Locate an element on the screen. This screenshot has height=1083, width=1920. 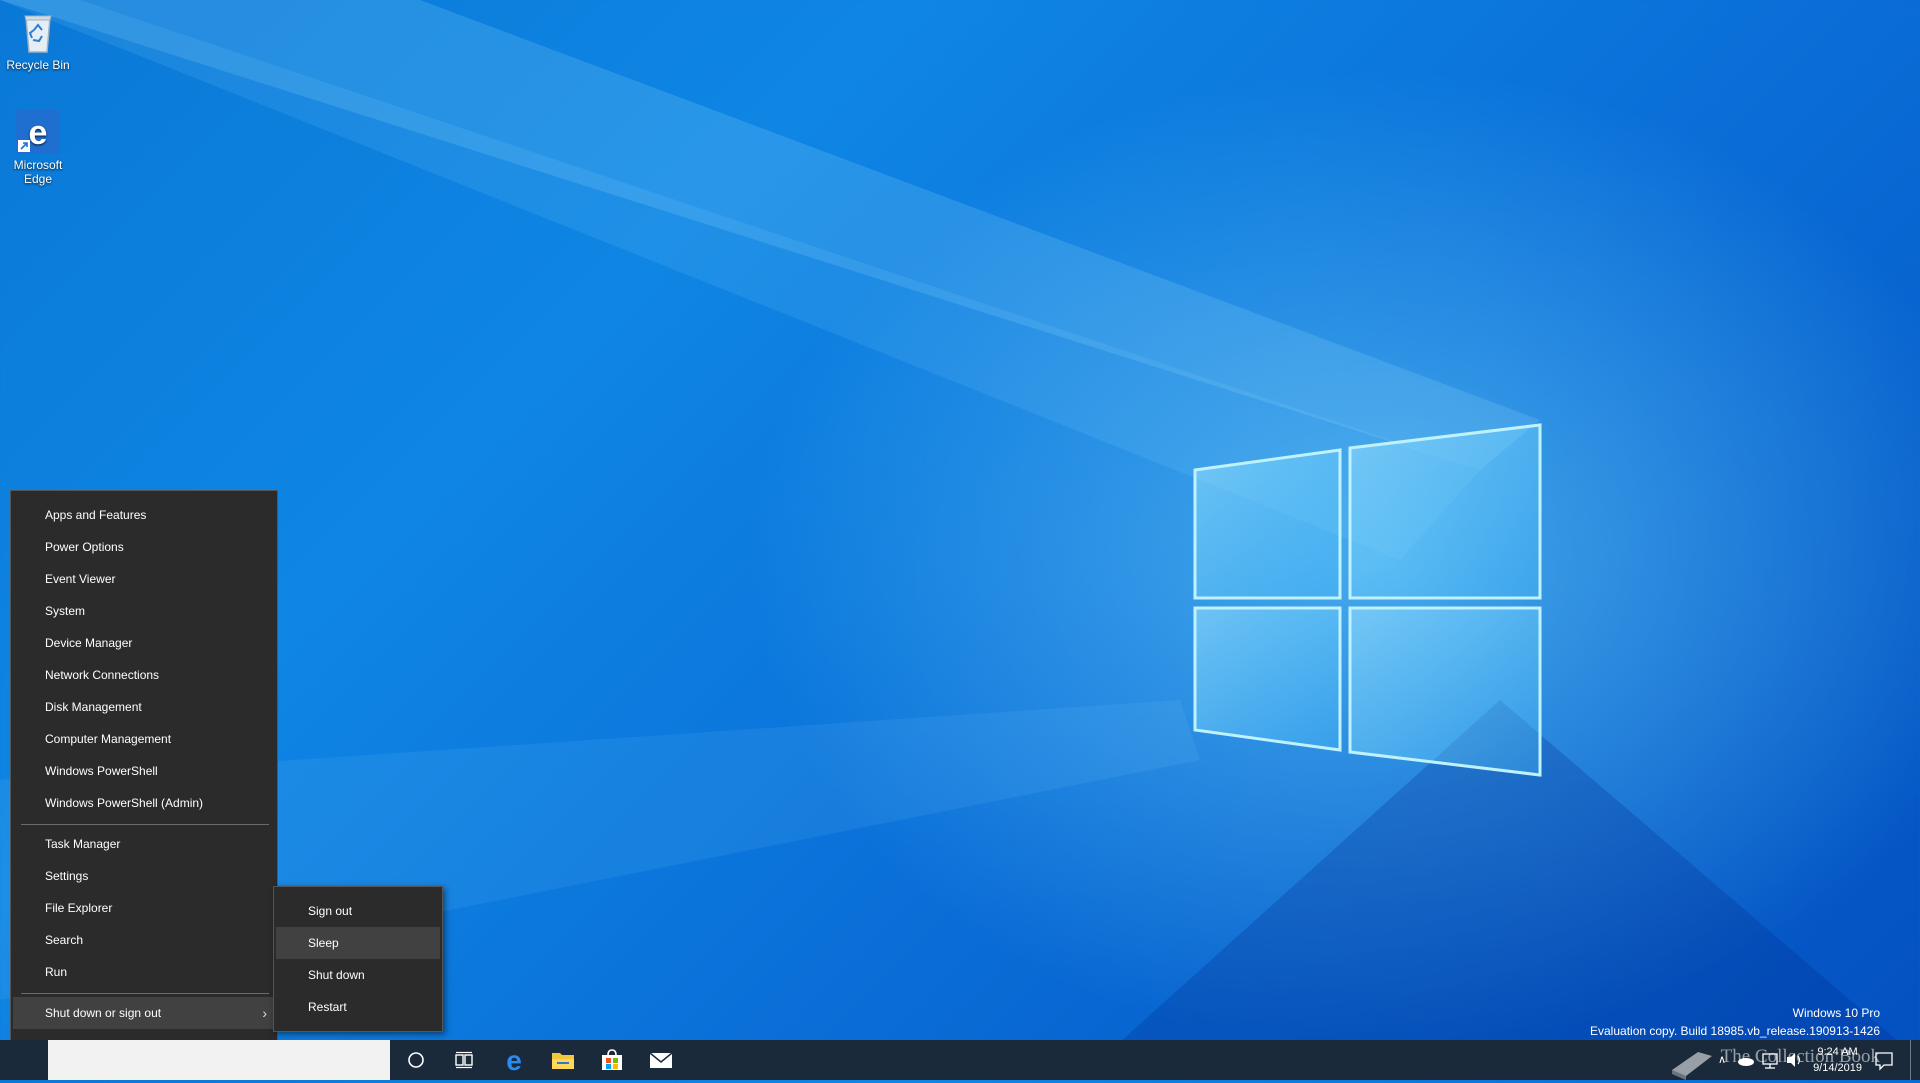
show-desktop-button is located at coordinates (1915, 1060).